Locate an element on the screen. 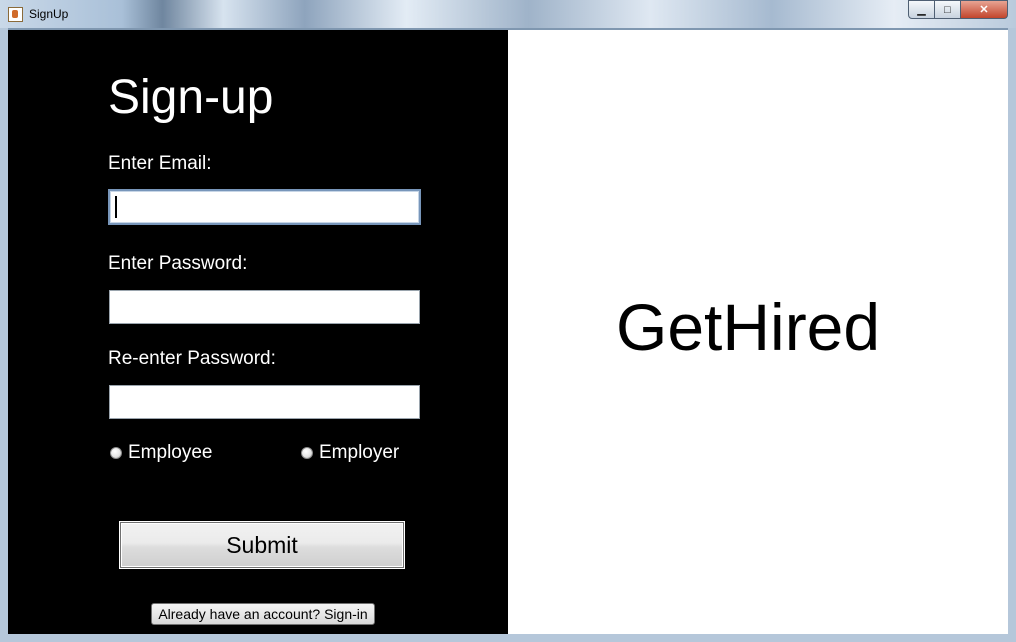 The width and height of the screenshot is (1016, 642). submit-button: Submit is located at coordinates (262, 545).